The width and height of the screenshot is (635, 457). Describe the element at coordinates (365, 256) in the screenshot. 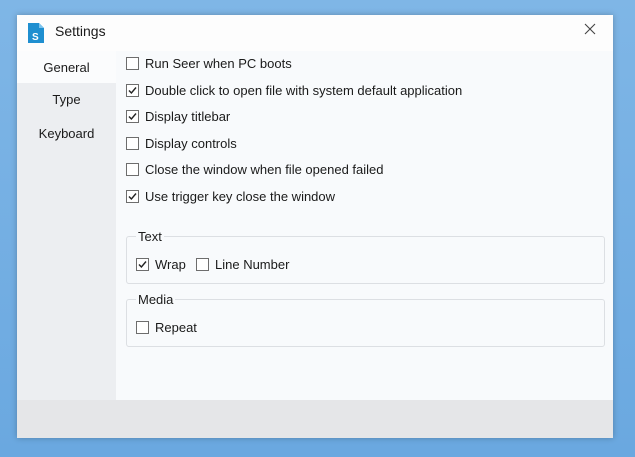

I see `text-group: Text Wrap Line Number` at that location.